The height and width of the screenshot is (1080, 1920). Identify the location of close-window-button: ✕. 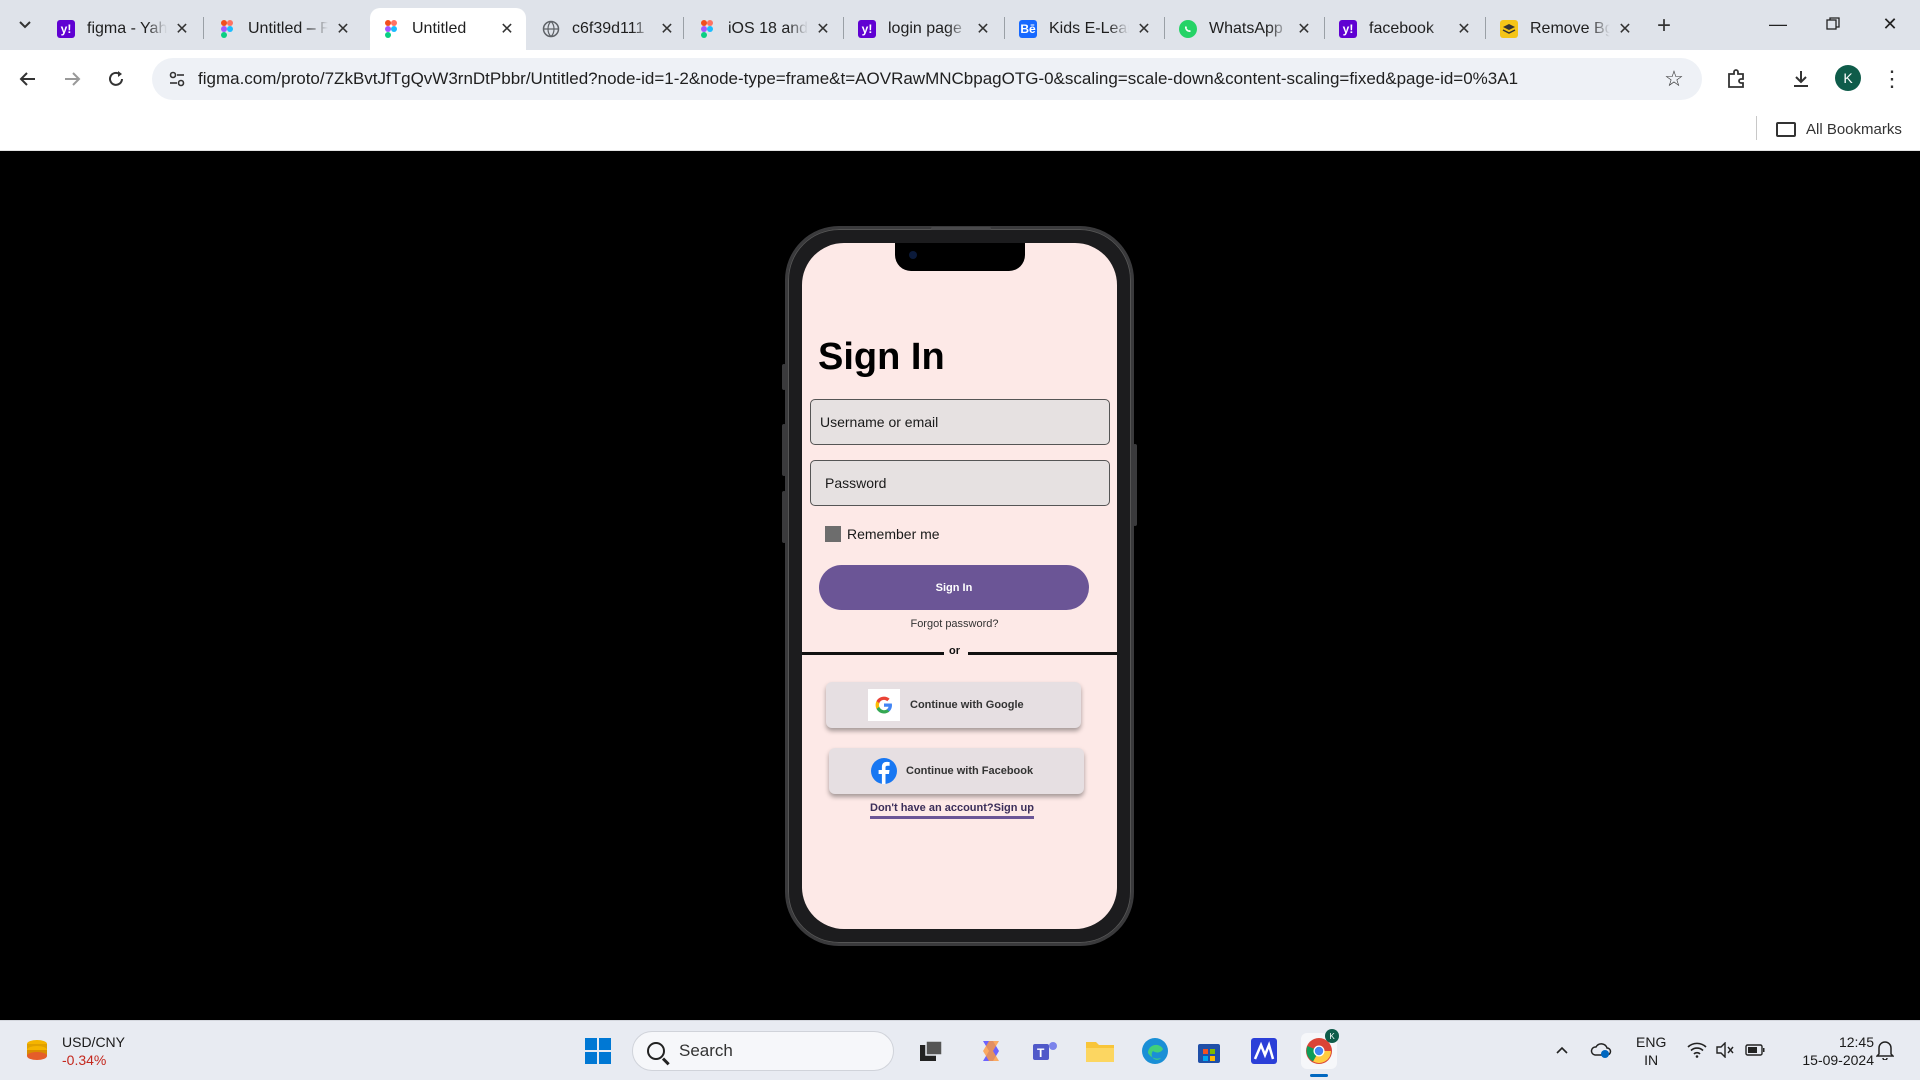
(1890, 24).